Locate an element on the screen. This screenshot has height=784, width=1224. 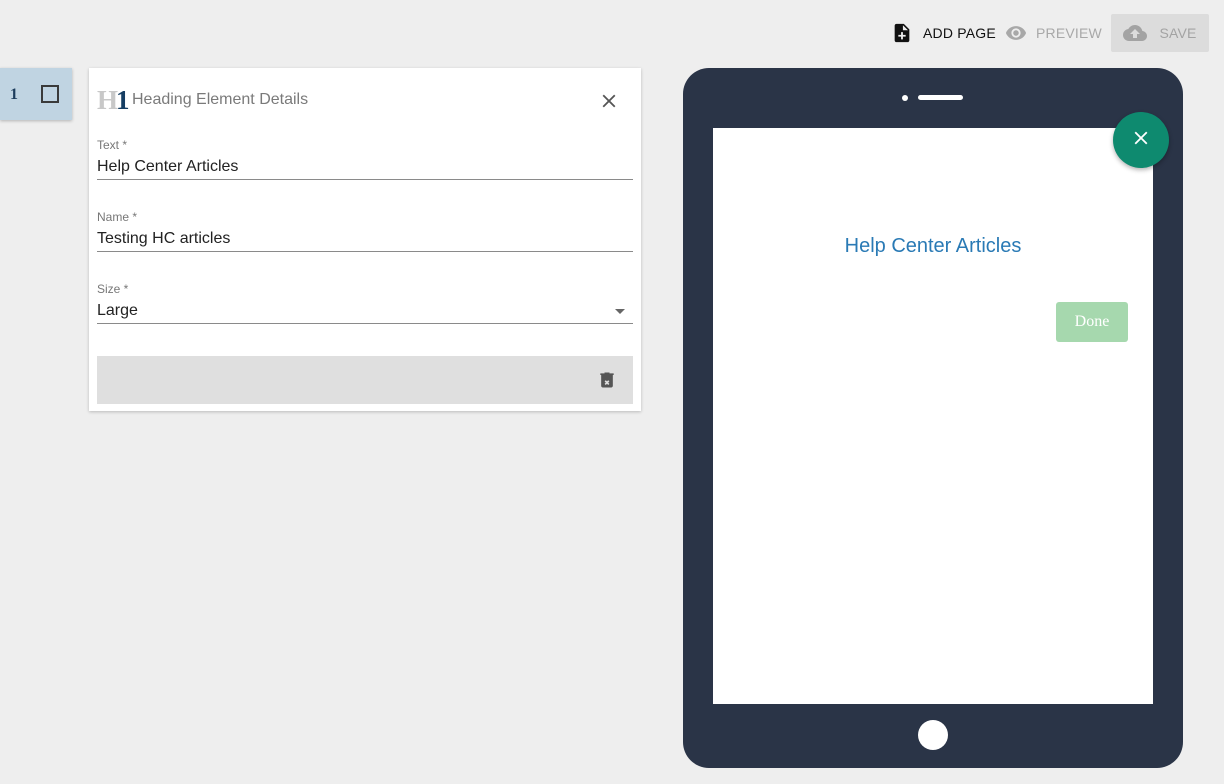
page-tab: 1 is located at coordinates (36, 94).